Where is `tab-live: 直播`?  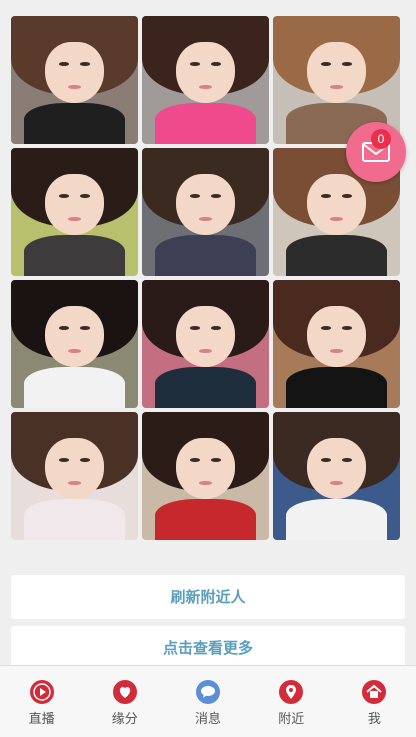
tab-live: 直播 is located at coordinates (41, 701).